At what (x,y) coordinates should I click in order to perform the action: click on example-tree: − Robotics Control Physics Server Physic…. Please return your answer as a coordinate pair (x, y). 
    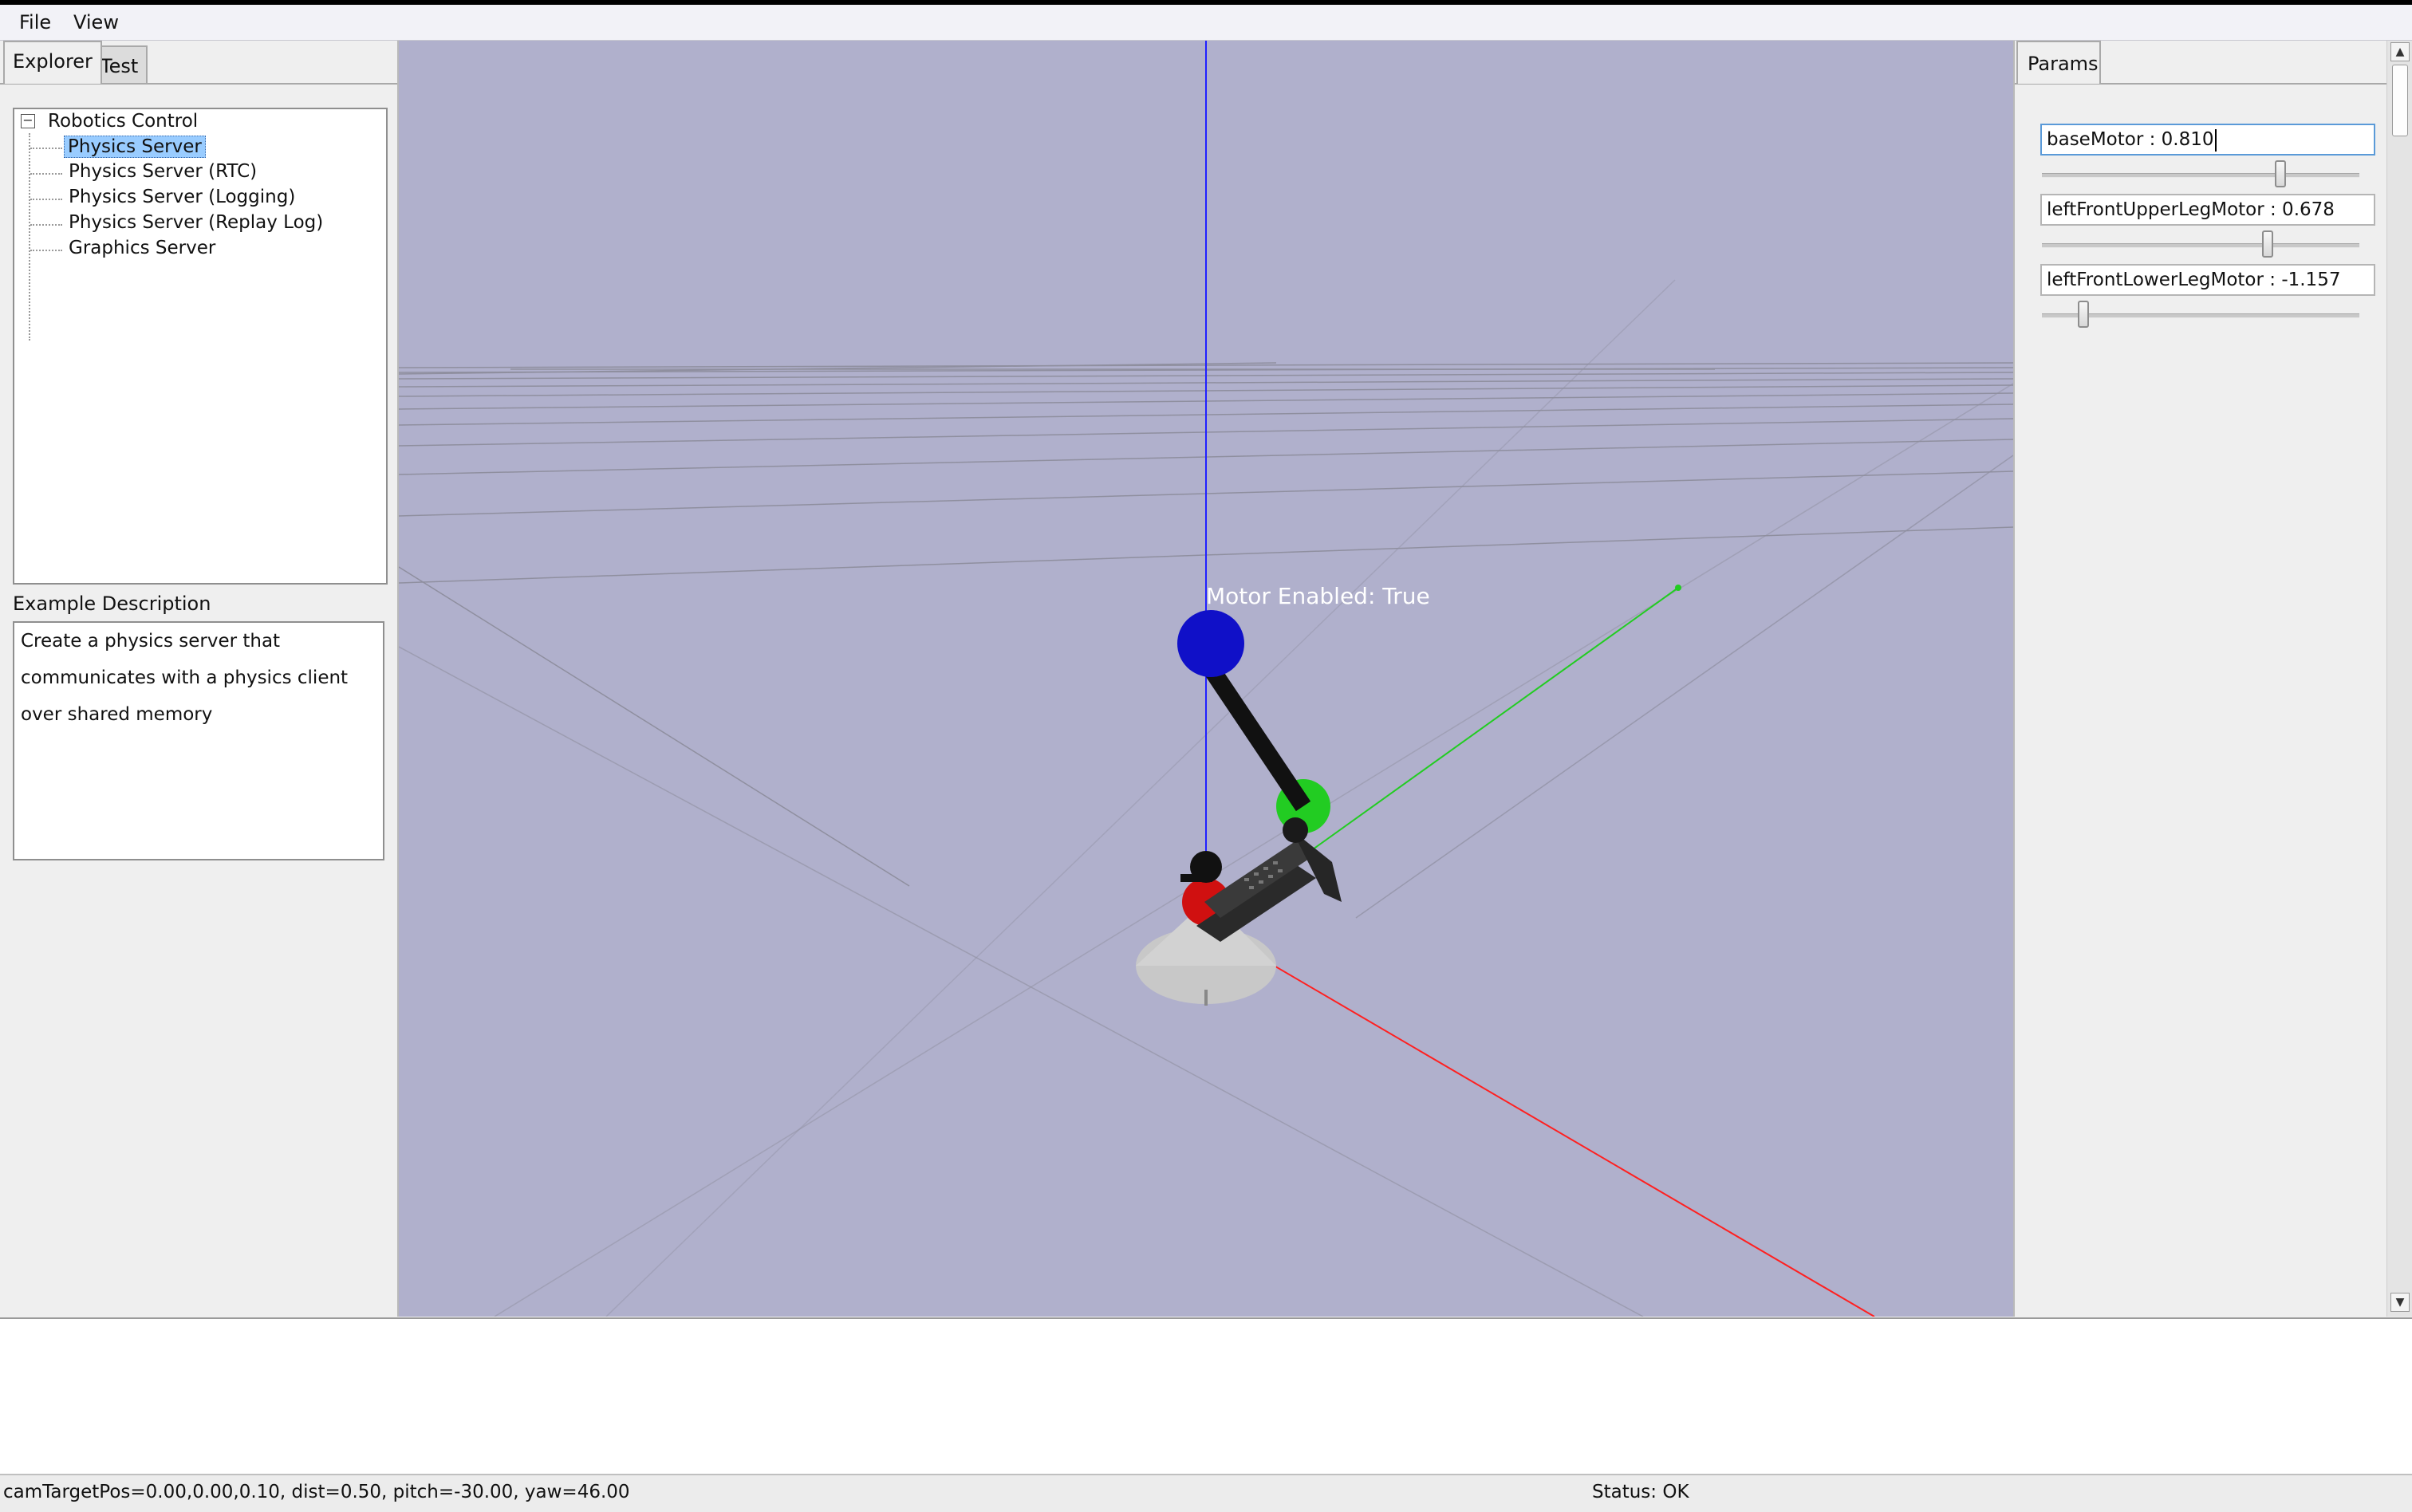
    Looking at the image, I should click on (201, 346).